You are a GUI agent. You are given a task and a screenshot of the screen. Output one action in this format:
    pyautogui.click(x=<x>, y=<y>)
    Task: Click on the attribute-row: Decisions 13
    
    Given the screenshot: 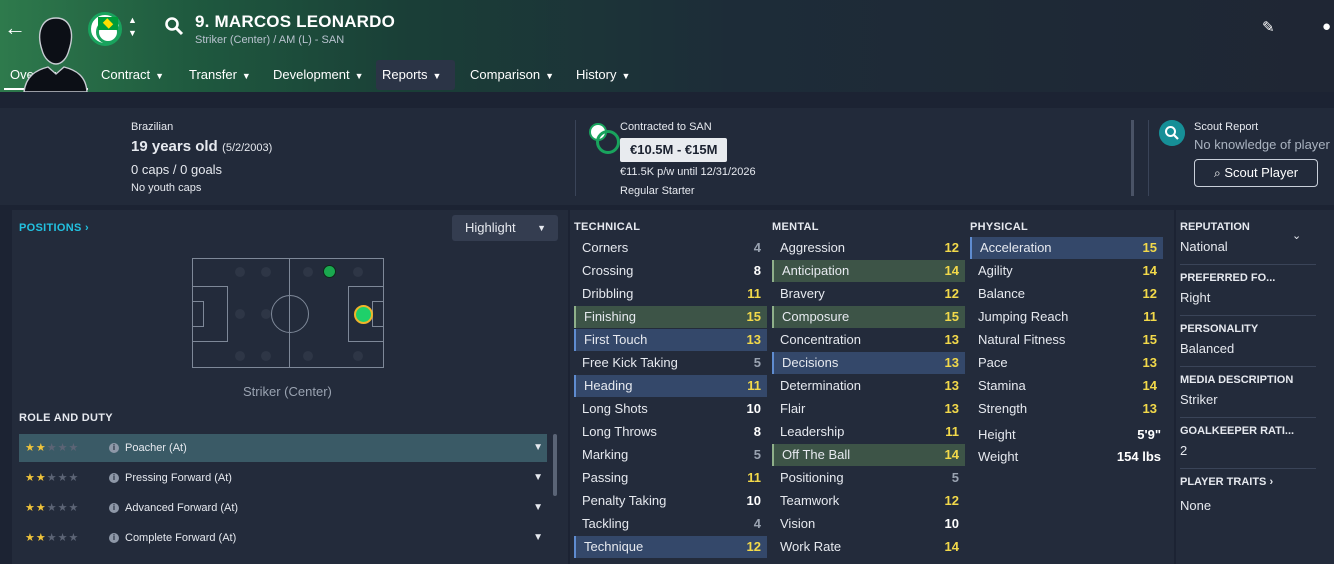 What is the action you would take?
    pyautogui.click(x=868, y=363)
    